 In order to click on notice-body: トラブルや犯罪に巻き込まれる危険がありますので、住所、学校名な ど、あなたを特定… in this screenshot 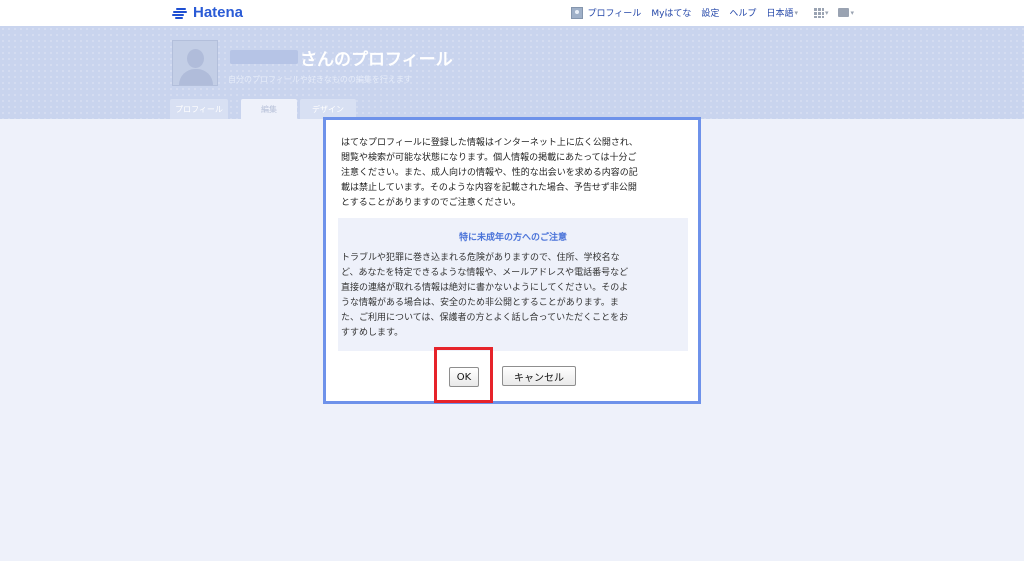, I will do `click(513, 296)`.